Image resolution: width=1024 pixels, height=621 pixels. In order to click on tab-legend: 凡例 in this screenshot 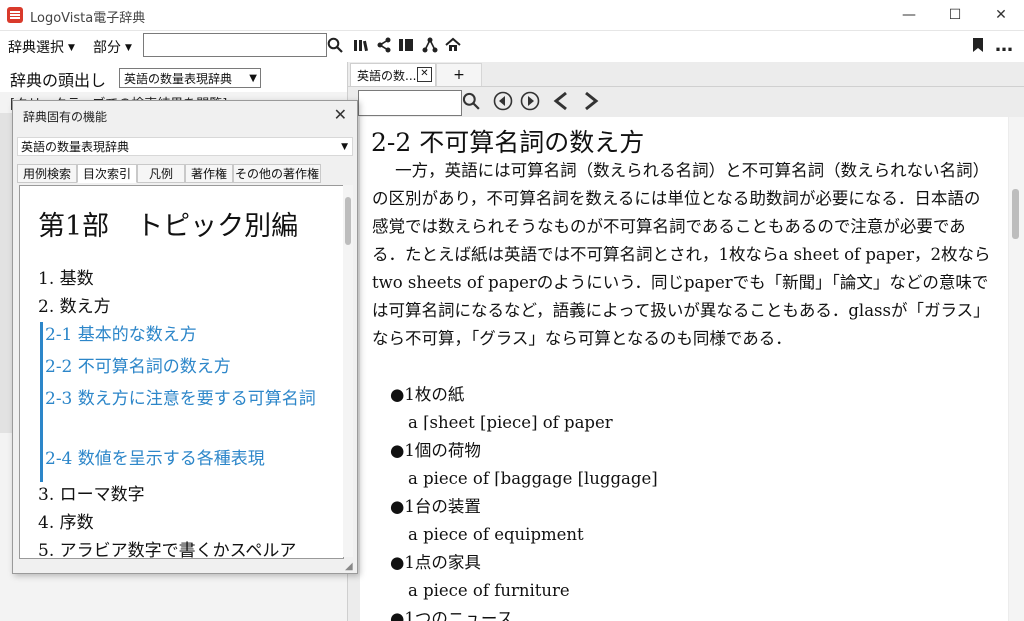, I will do `click(161, 173)`.